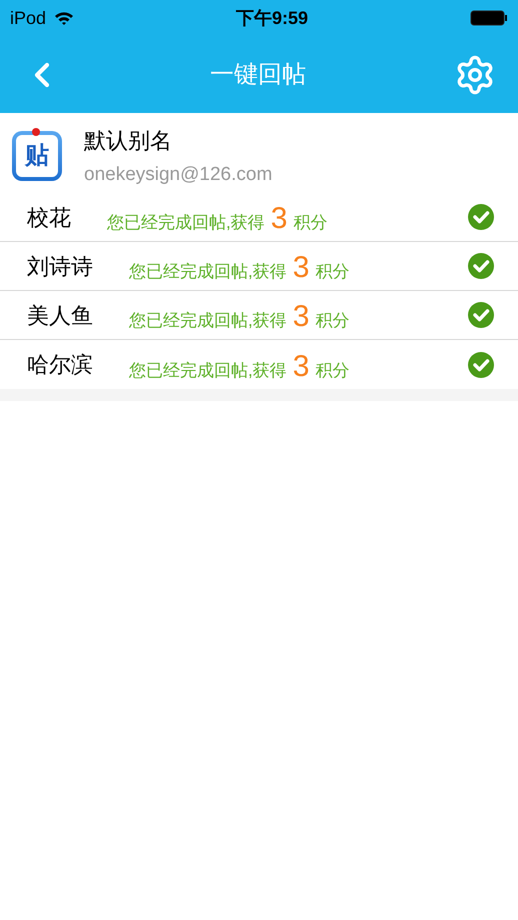 Image resolution: width=518 pixels, height=920 pixels. Describe the element at coordinates (178, 174) in the screenshot. I see `account-email: onekeysign@126.com` at that location.